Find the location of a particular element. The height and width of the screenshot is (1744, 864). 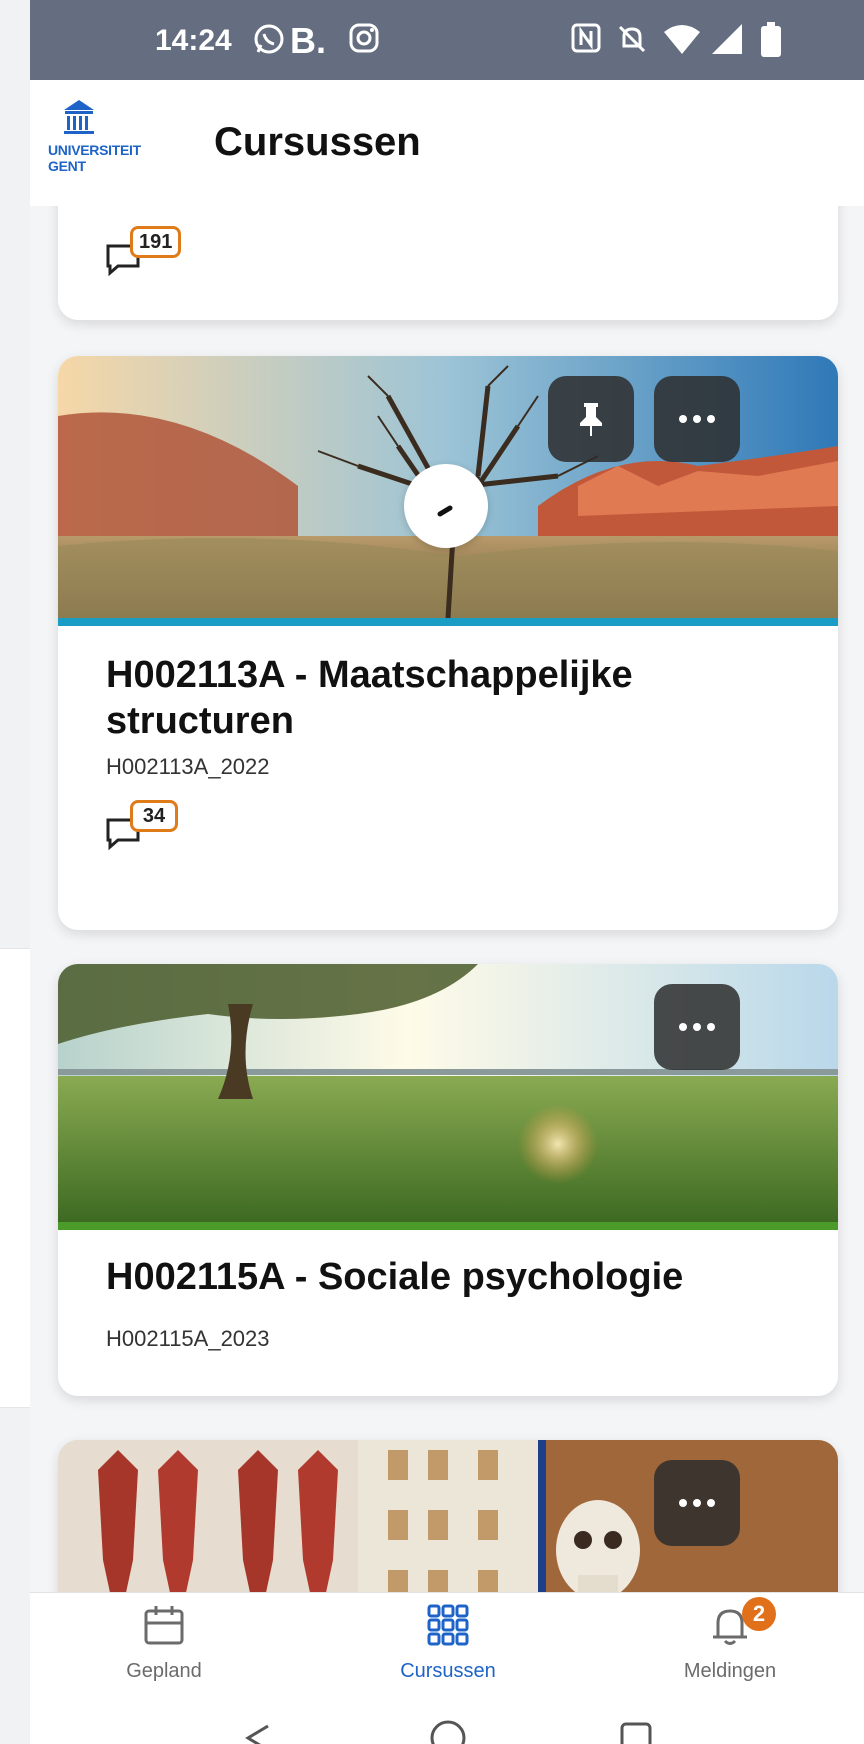

pin-button is located at coordinates (591, 419).